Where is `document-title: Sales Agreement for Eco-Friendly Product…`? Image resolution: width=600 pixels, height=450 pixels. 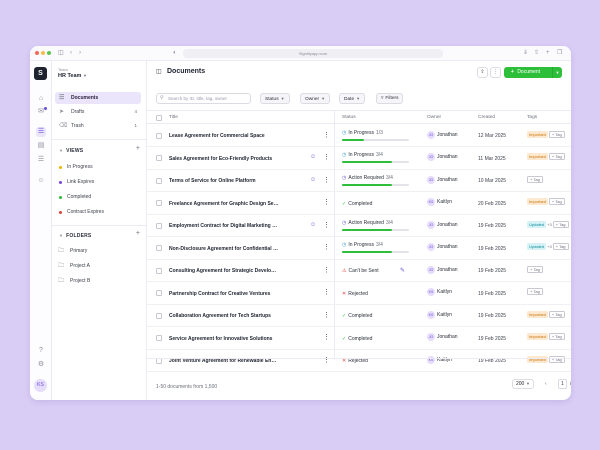
document-title: Sales Agreement for Eco-Friendly Product… is located at coordinates (224, 159).